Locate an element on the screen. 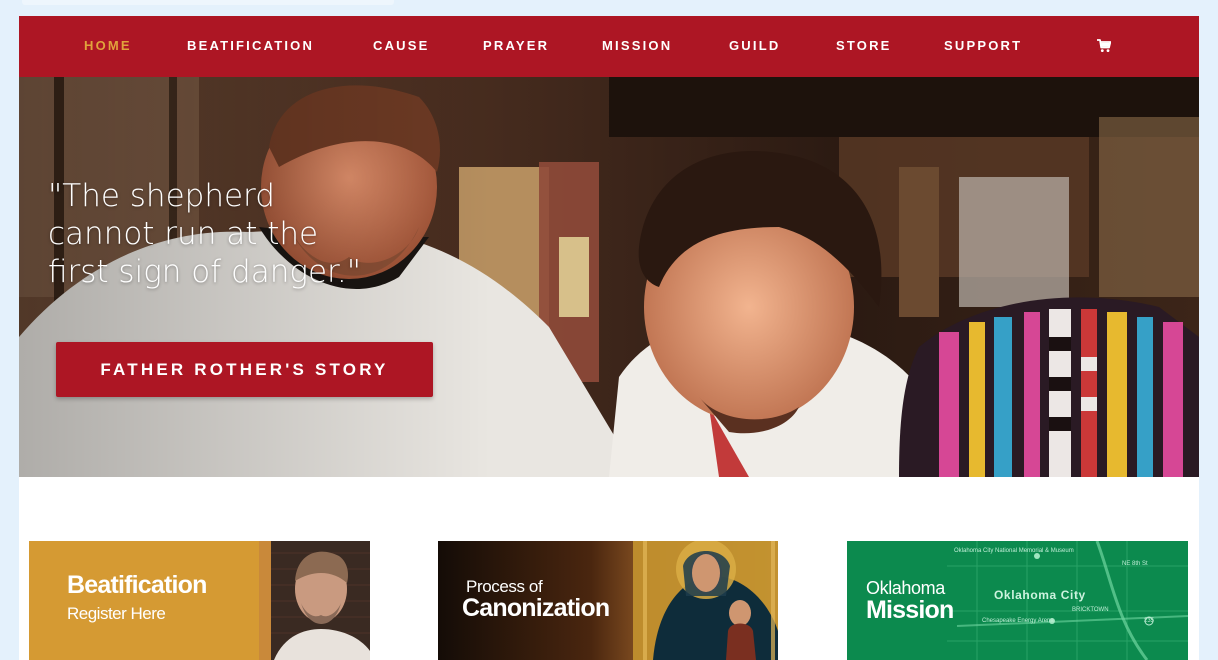 This screenshot has height=660, width=1218. map-label-street: NE 8th St is located at coordinates (1135, 564).